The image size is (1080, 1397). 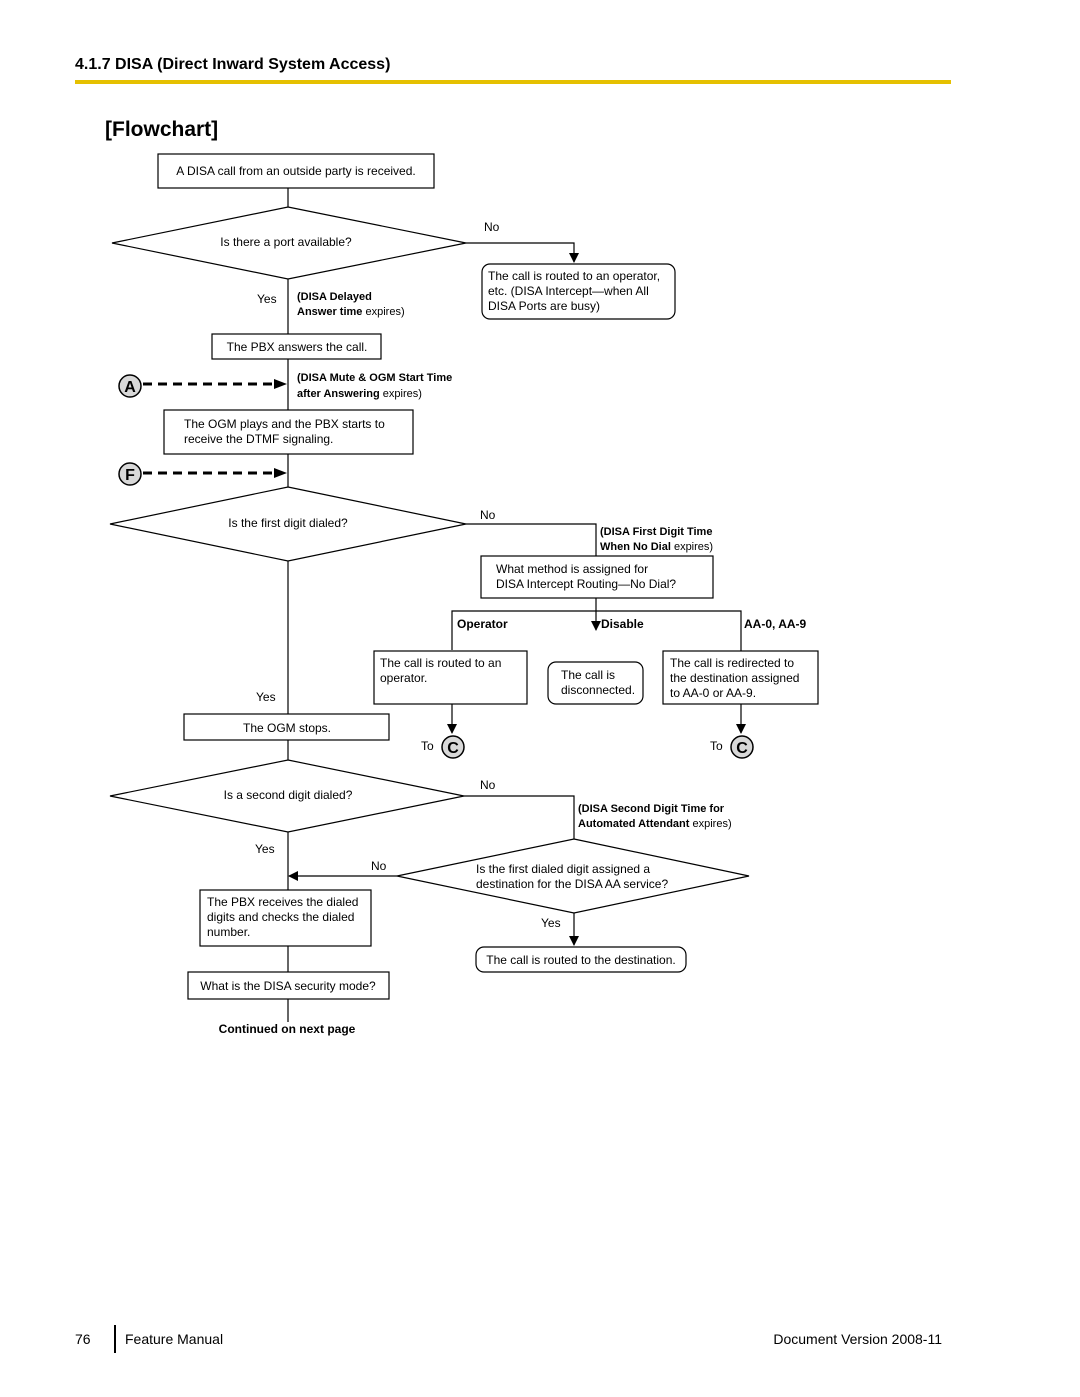 I want to click on decision-aa-line-2: destination for the DISA AA service?, so click(x=572, y=884).